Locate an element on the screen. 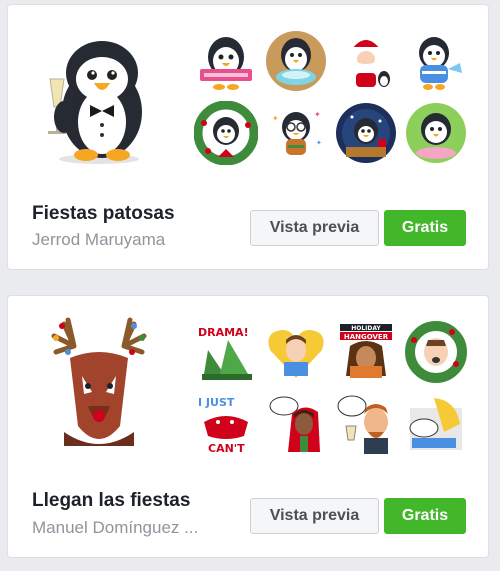 Image resolution: width=500 pixels, height=571 pixels. penguin-holding-banner-icon is located at coordinates (226, 61).